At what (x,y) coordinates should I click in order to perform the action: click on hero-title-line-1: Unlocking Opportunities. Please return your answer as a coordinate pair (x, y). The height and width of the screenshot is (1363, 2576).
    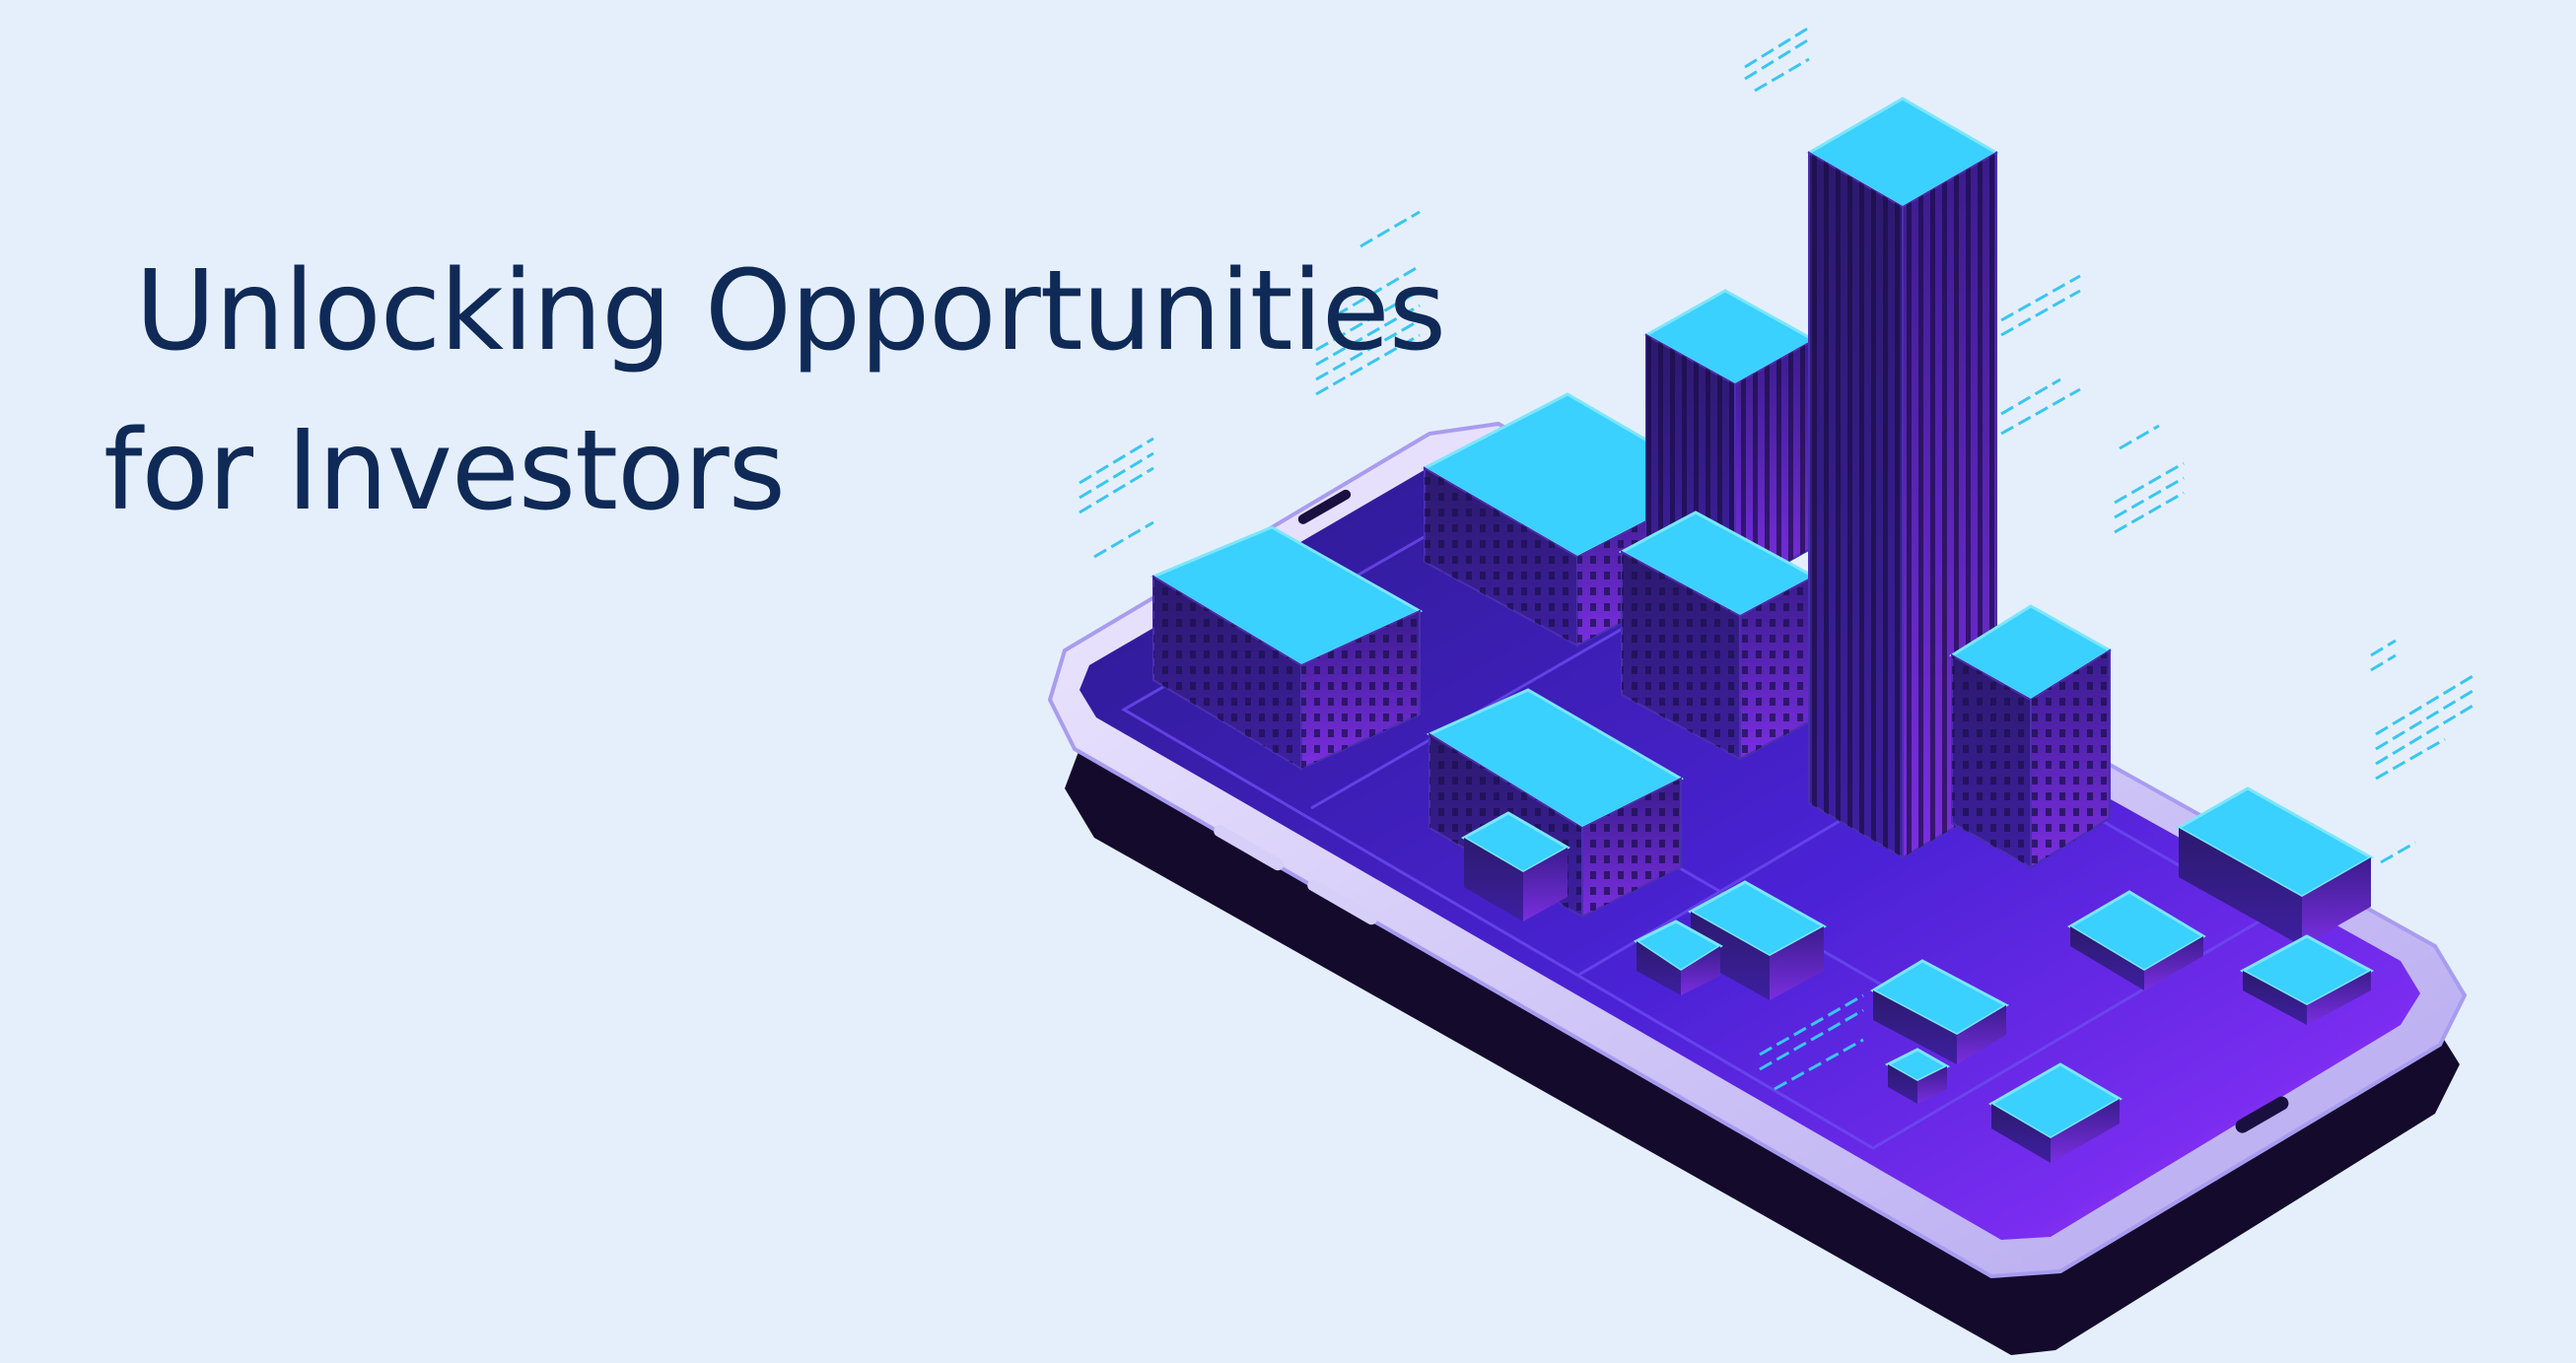
    Looking at the image, I should click on (790, 311).